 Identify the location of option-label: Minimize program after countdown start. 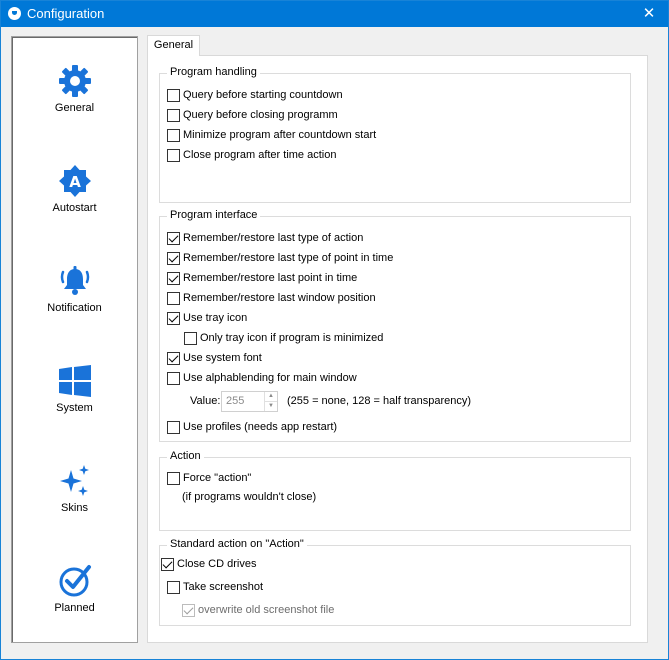
(280, 135).